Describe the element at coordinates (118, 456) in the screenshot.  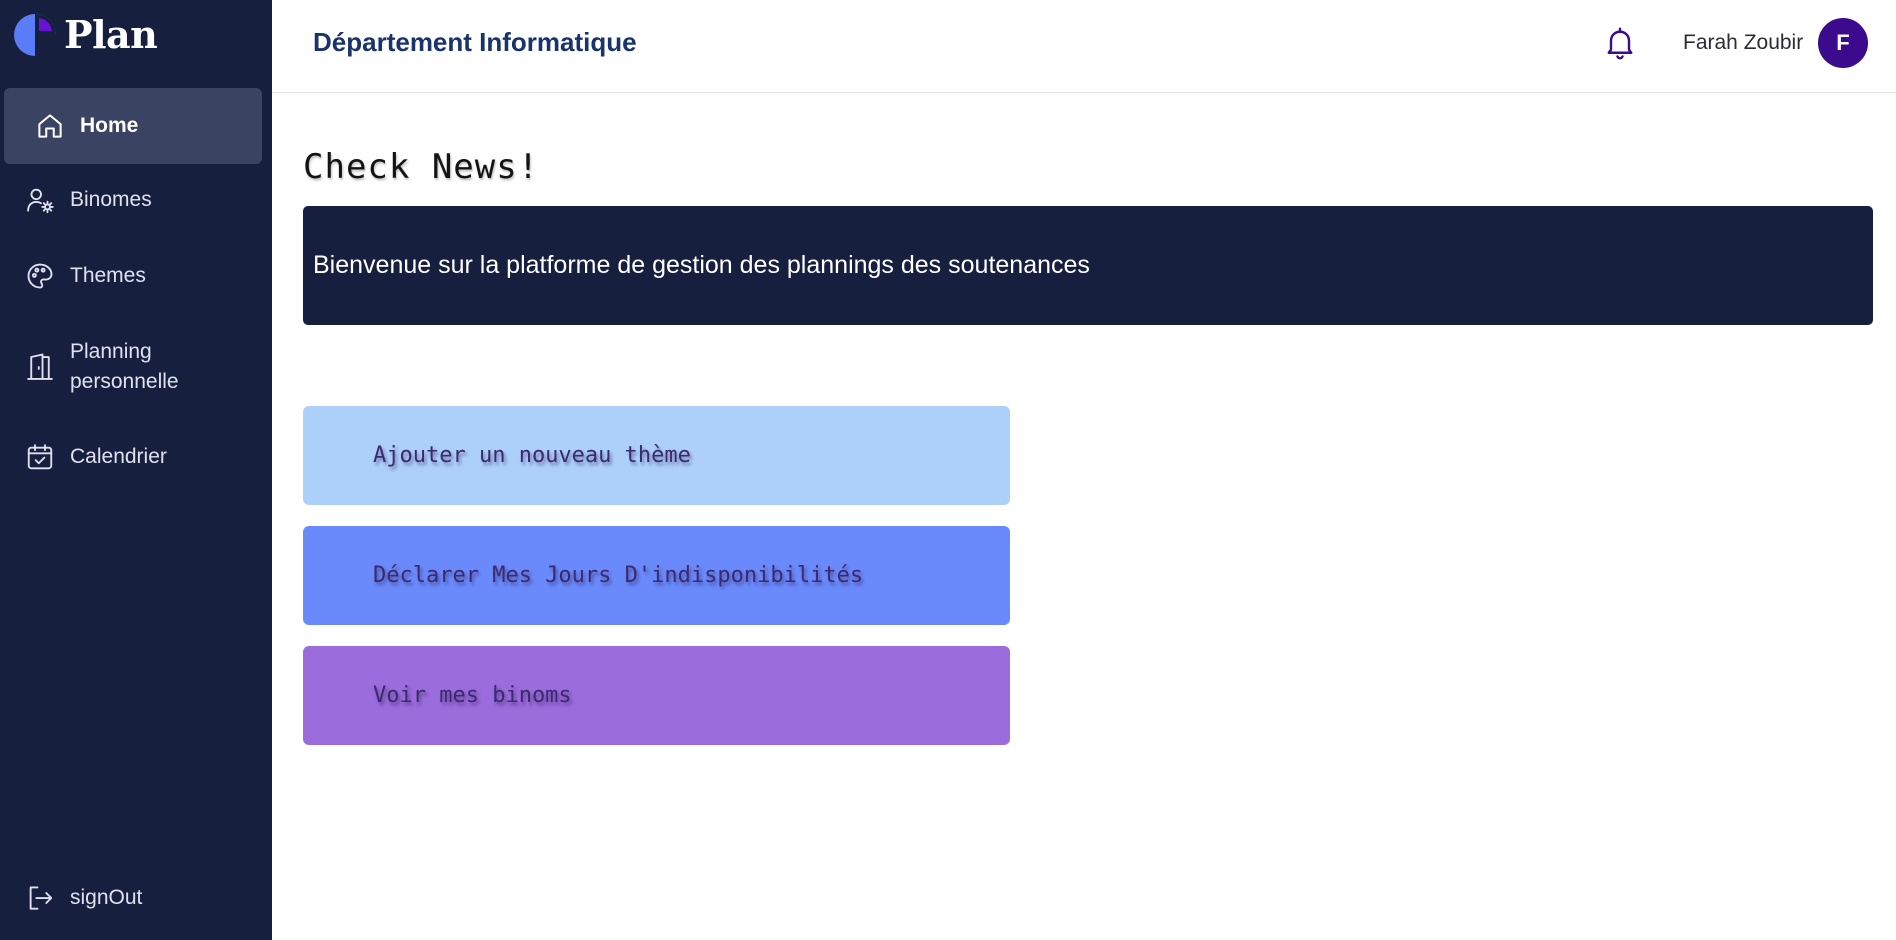
I see `sidebar-item-label: Calendrier` at that location.